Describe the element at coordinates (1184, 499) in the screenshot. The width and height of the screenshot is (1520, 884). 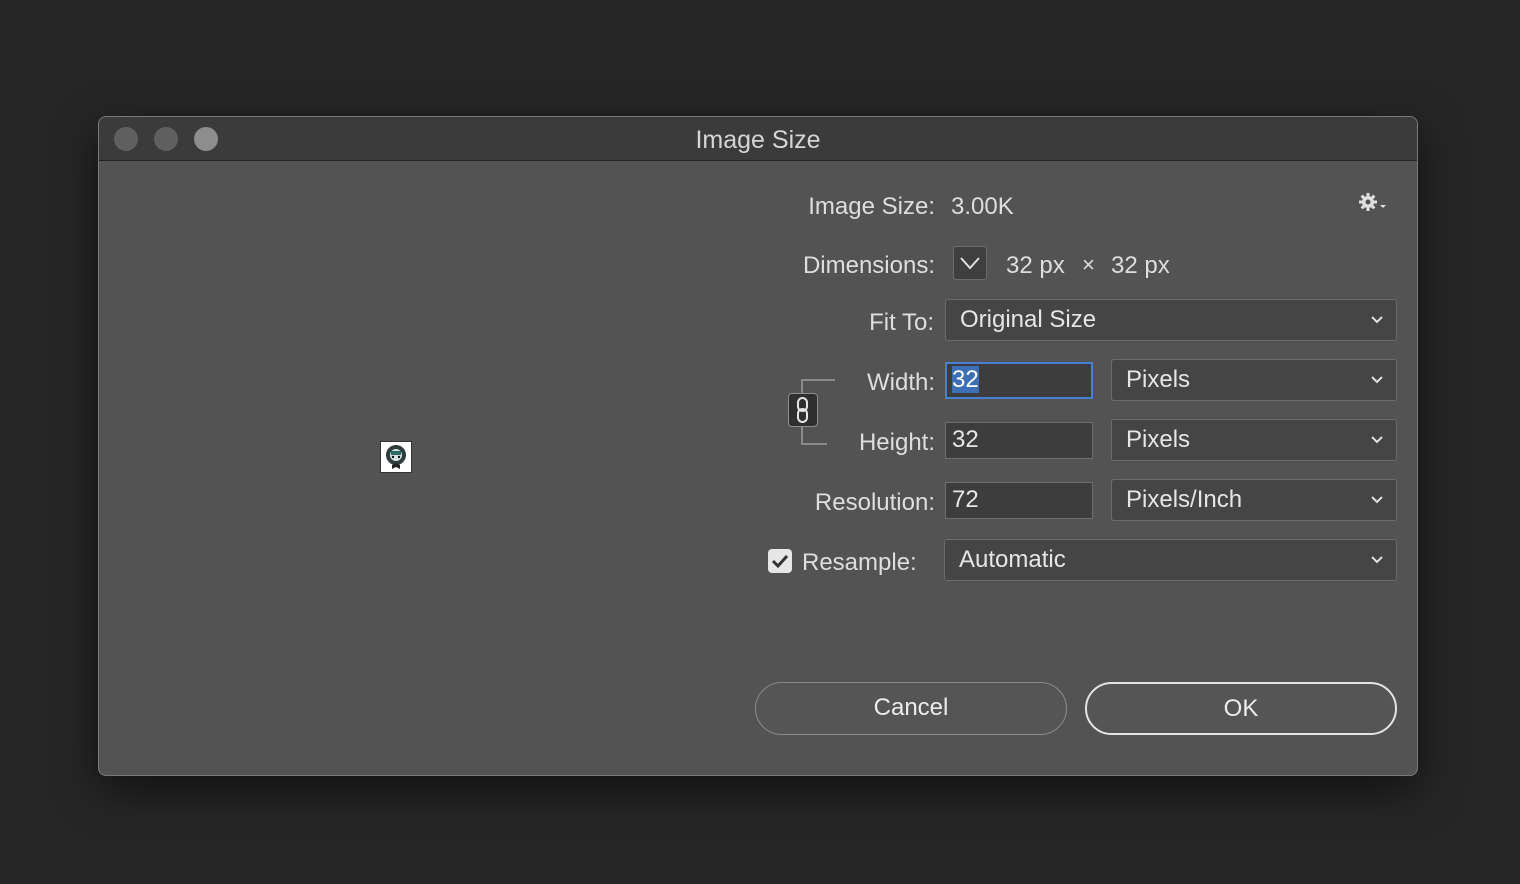
I see `resolution-unit-value: Pixels/Inch` at that location.